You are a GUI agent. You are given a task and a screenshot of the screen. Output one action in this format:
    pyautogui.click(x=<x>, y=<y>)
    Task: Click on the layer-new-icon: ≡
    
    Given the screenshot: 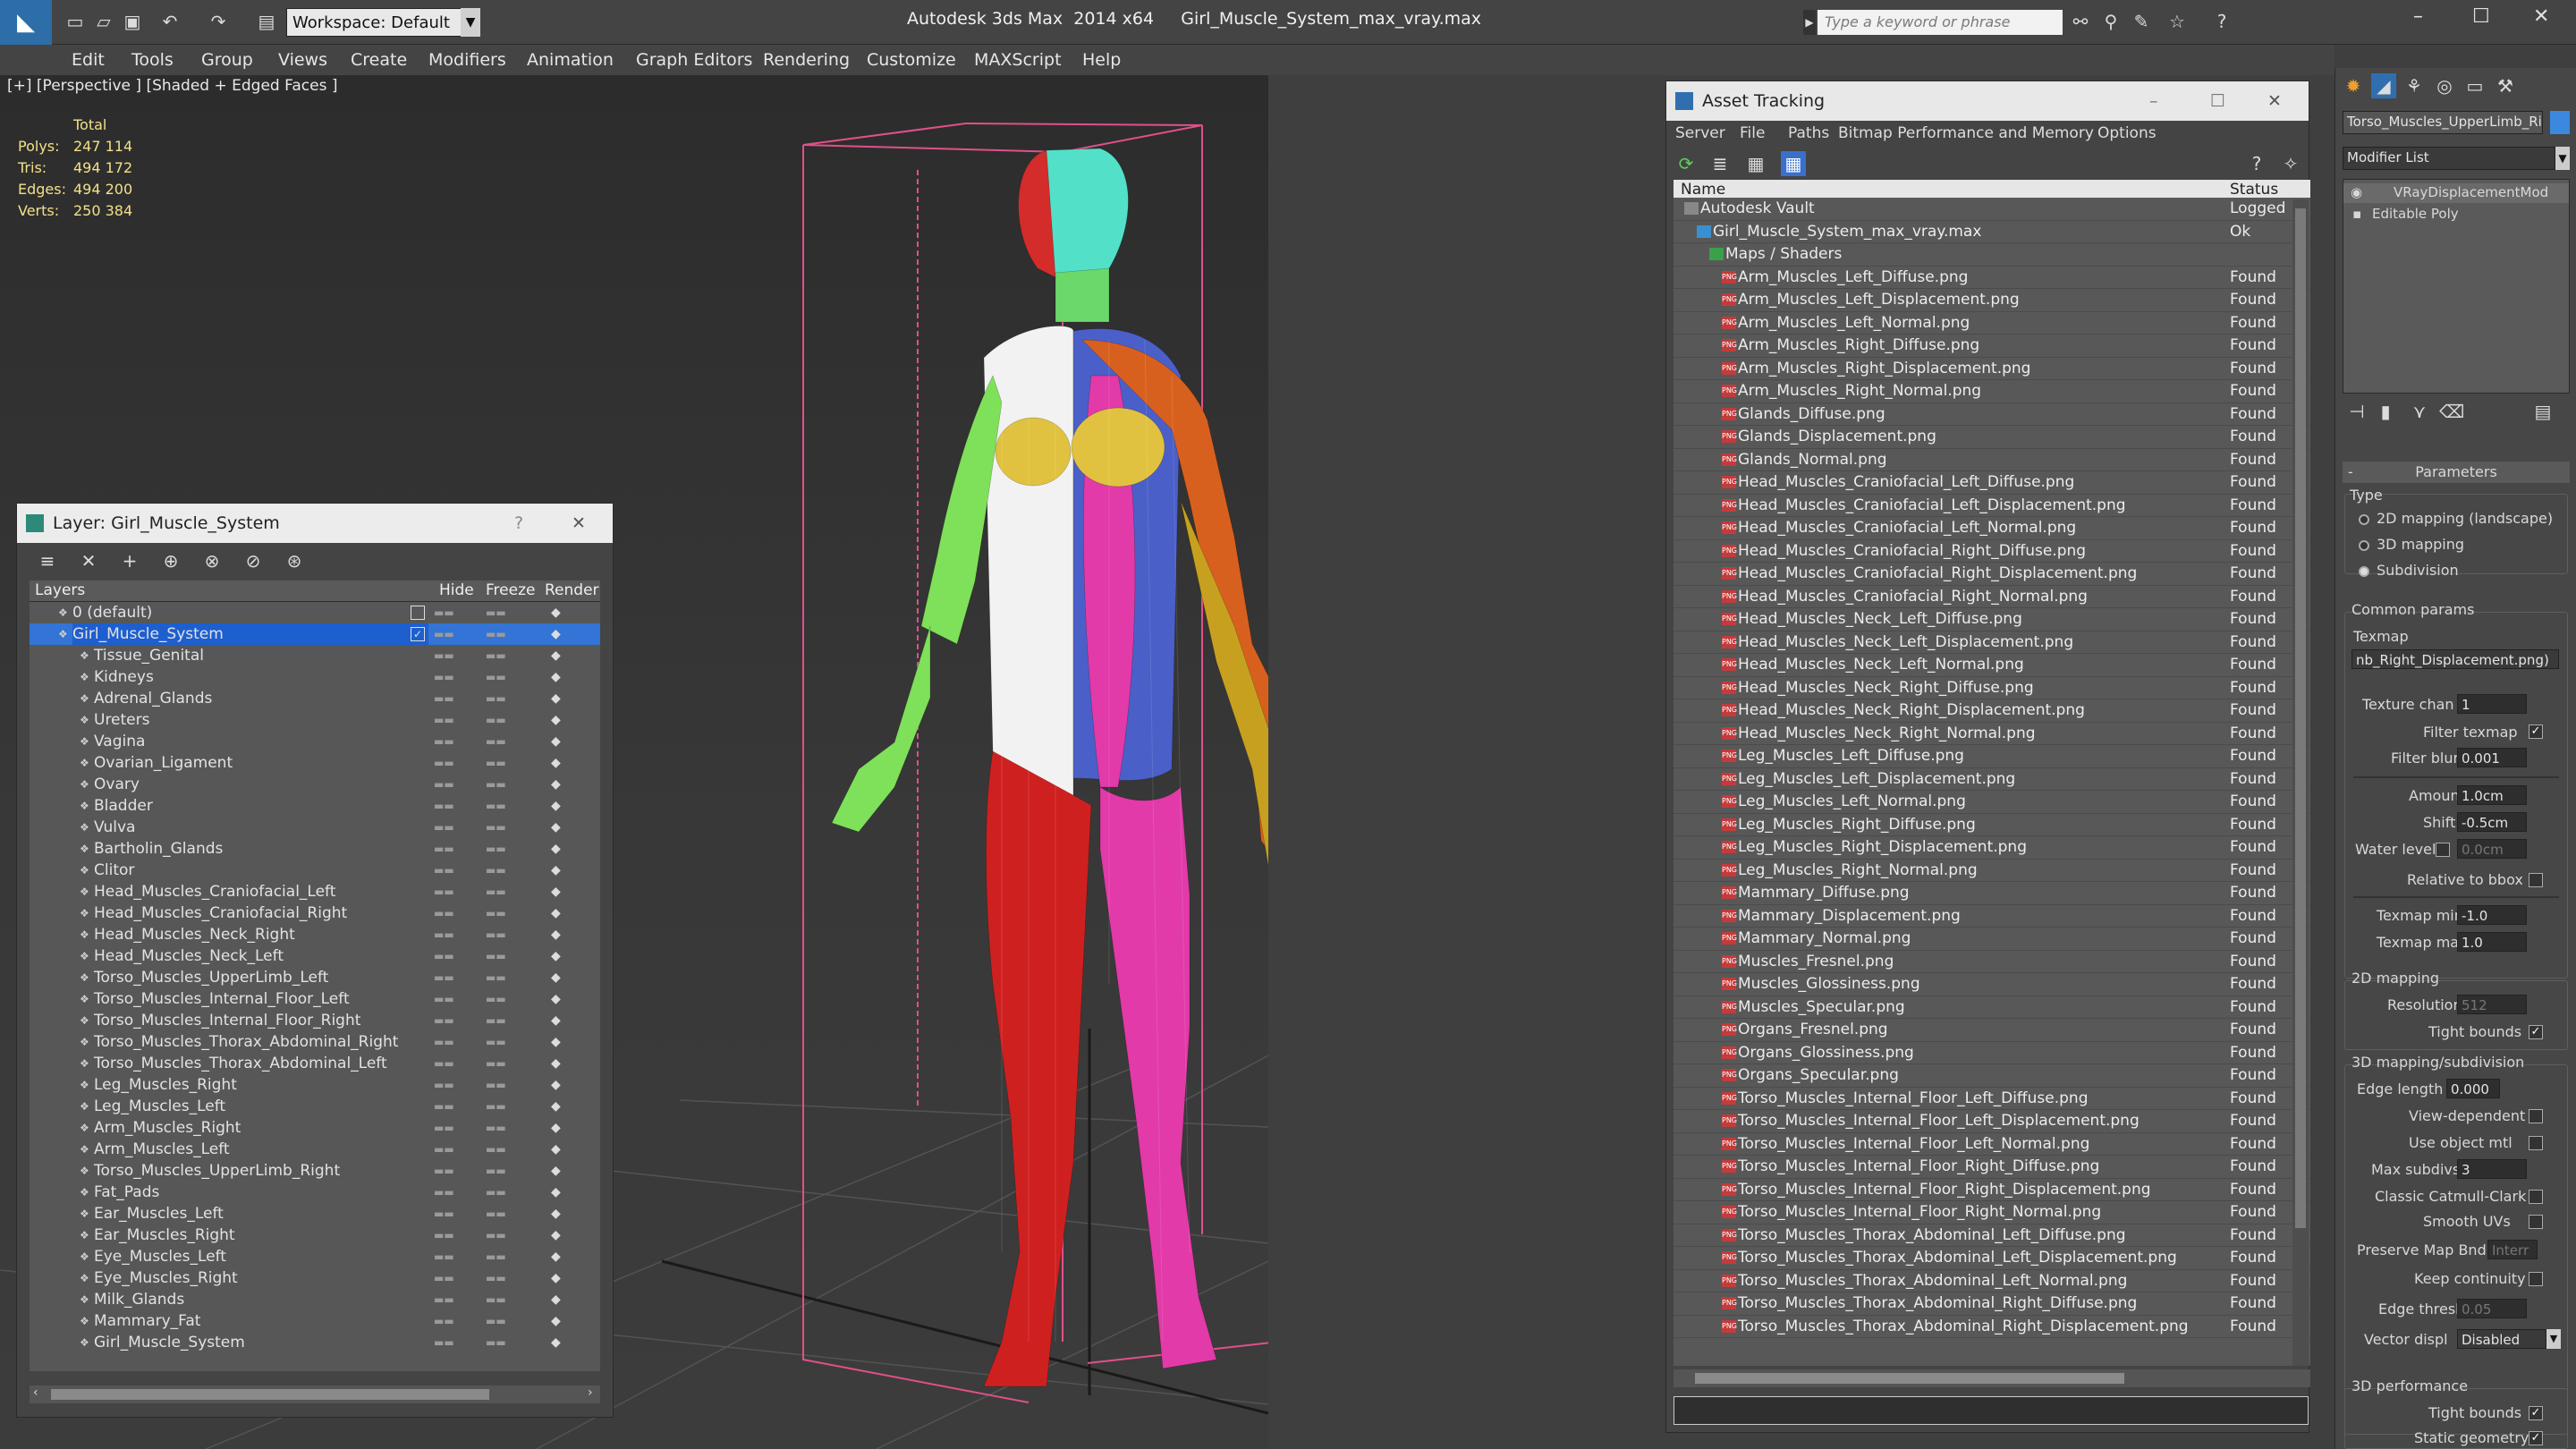 What is the action you would take?
    pyautogui.click(x=47, y=560)
    